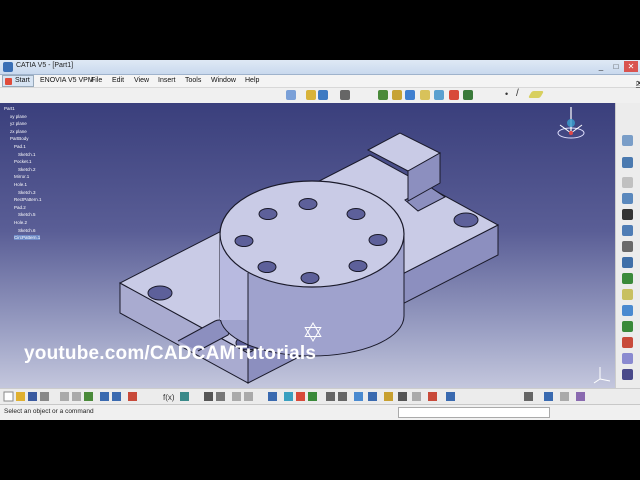  I want to click on zoom-out-icon, so click(330, 396).